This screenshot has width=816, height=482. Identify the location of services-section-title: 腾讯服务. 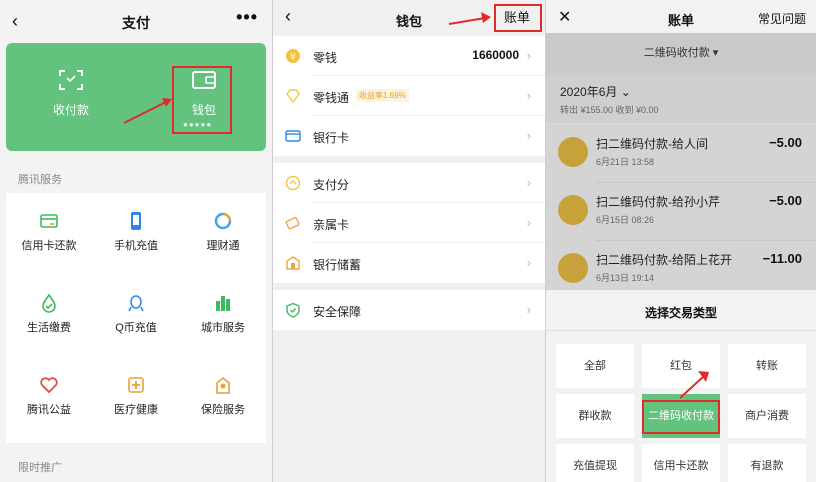
(40, 180).